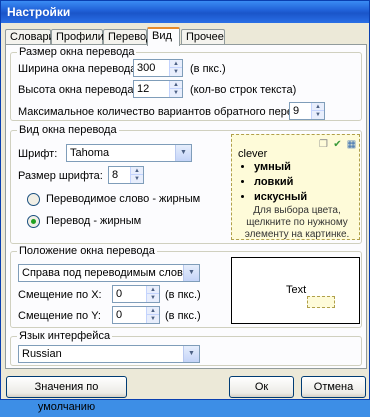 The image size is (370, 417). What do you see at coordinates (185, 12) in the screenshot?
I see `window-title: Настройки` at bounding box center [185, 12].